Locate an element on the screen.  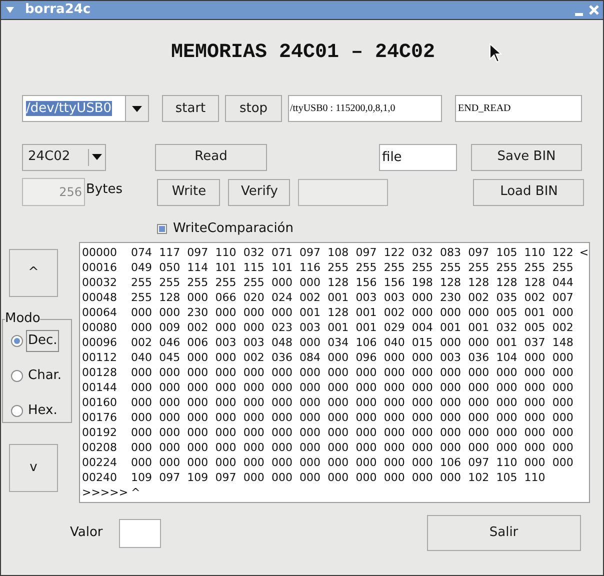
radio-label: Char. is located at coordinates (45, 376).